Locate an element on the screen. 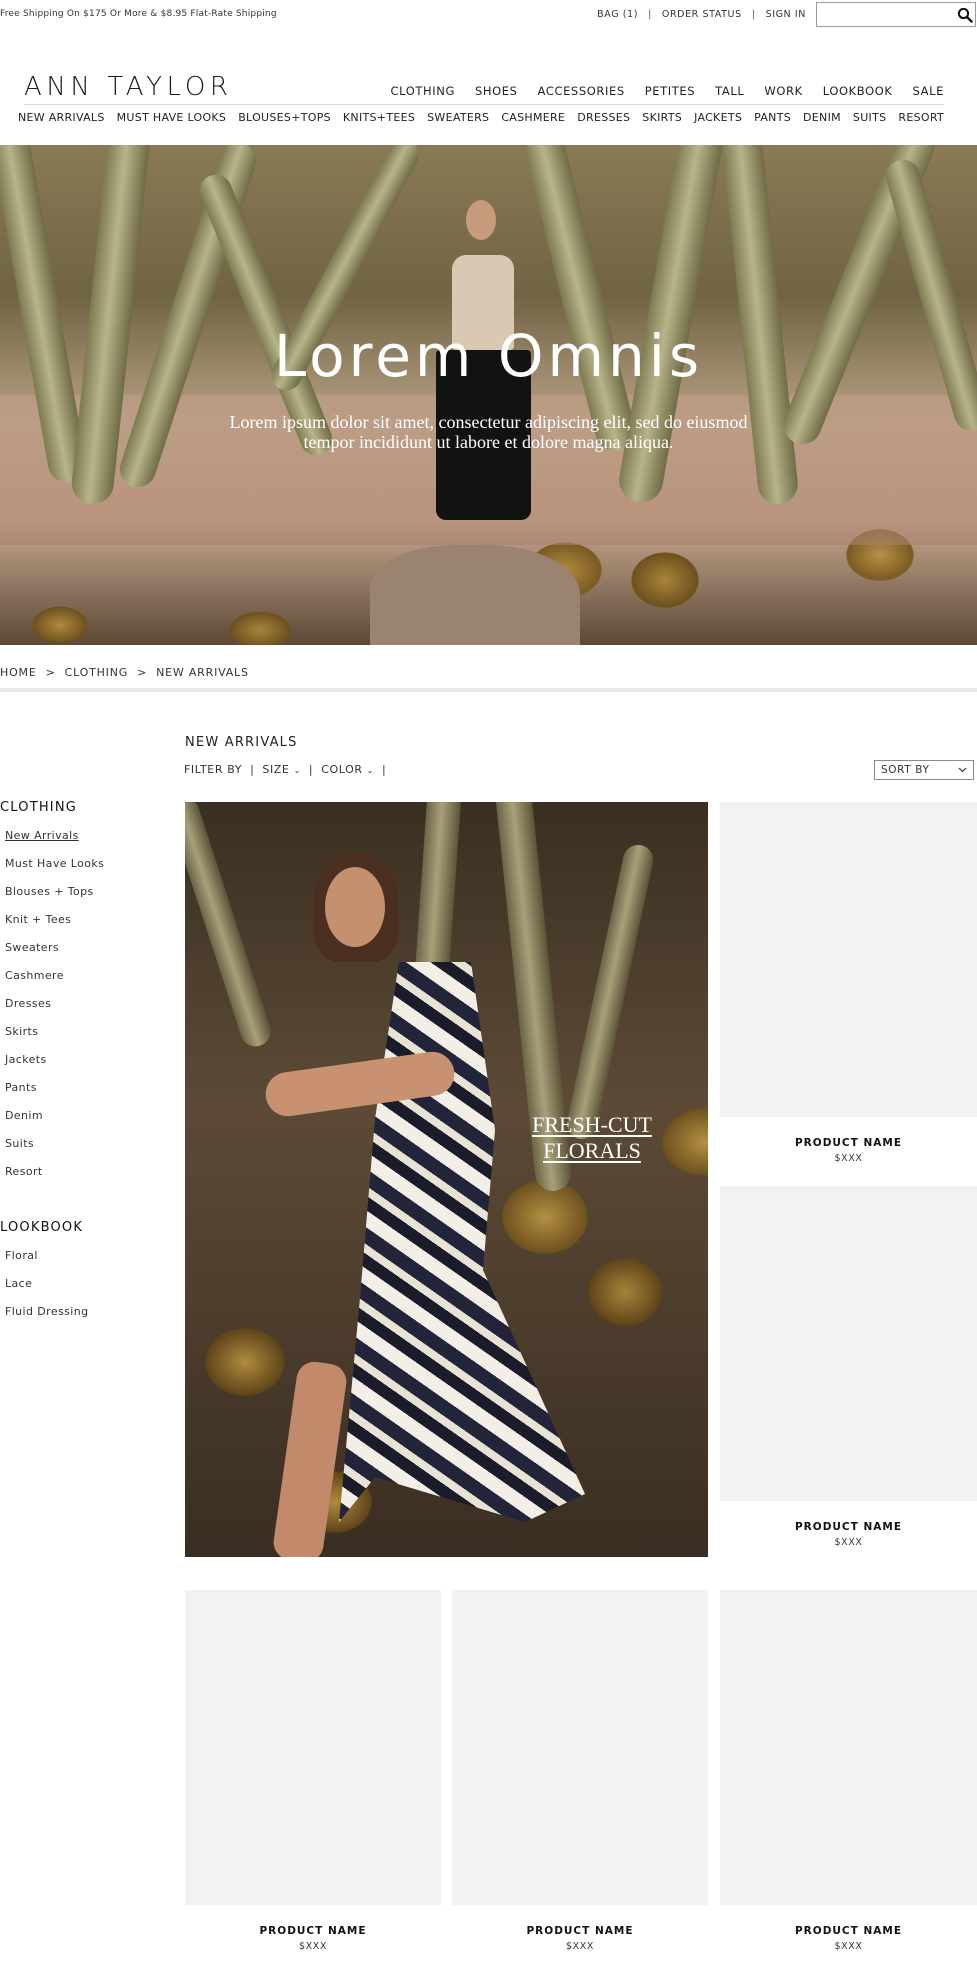 Image resolution: width=977 pixels, height=1969 pixels. nav-clothing: CLOTHING is located at coordinates (423, 91).